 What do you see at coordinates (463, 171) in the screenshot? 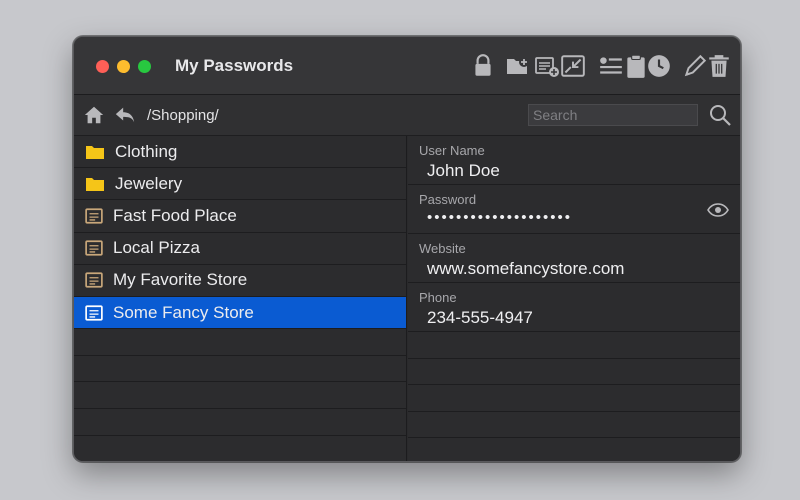
I see `field-value: John Doe` at bounding box center [463, 171].